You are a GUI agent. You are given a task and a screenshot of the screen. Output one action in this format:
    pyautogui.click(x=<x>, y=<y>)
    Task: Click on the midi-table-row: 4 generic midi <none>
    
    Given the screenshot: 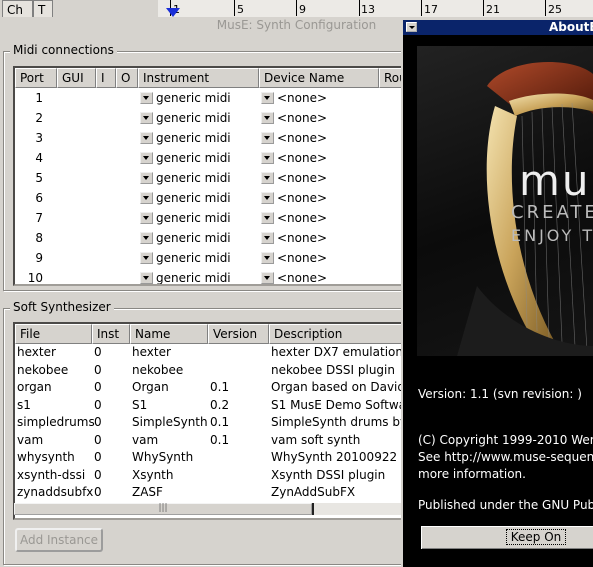 What is the action you would take?
    pyautogui.click(x=211, y=158)
    